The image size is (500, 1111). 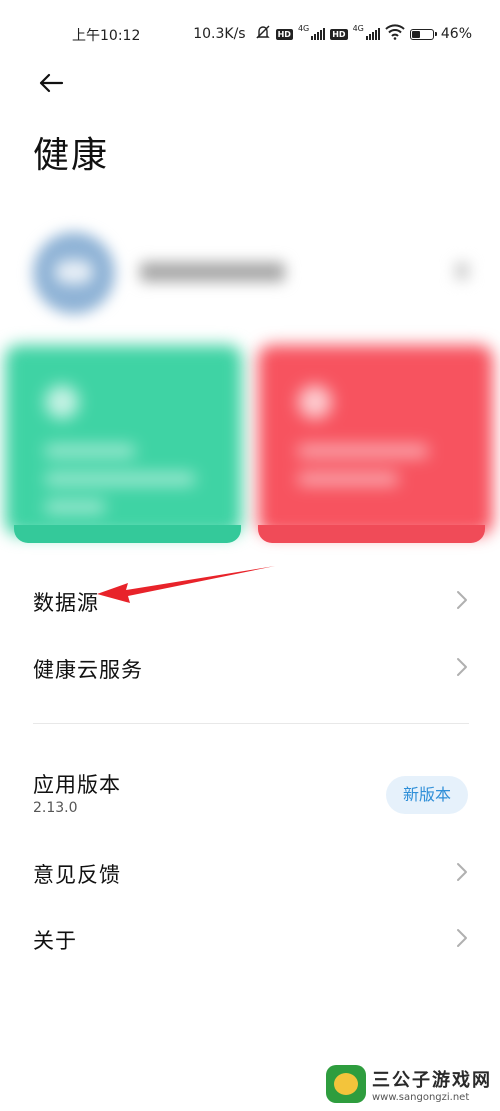 I want to click on watermark: 三公子游戏网 www.sangongzi.net, so click(x=409, y=1084).